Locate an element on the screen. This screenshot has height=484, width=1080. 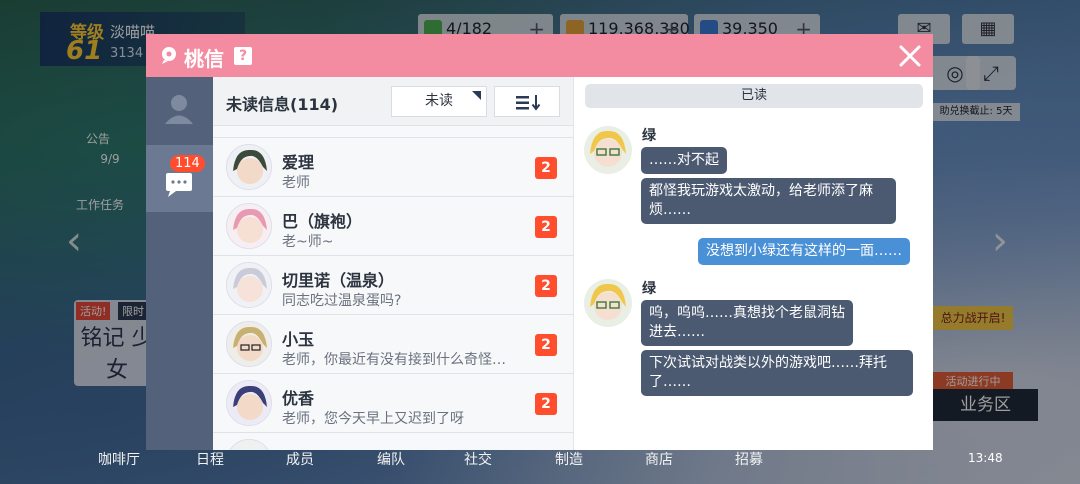
list-item: 优香 老师，您今天早上又迟到了呀 2 is located at coordinates (393, 402).